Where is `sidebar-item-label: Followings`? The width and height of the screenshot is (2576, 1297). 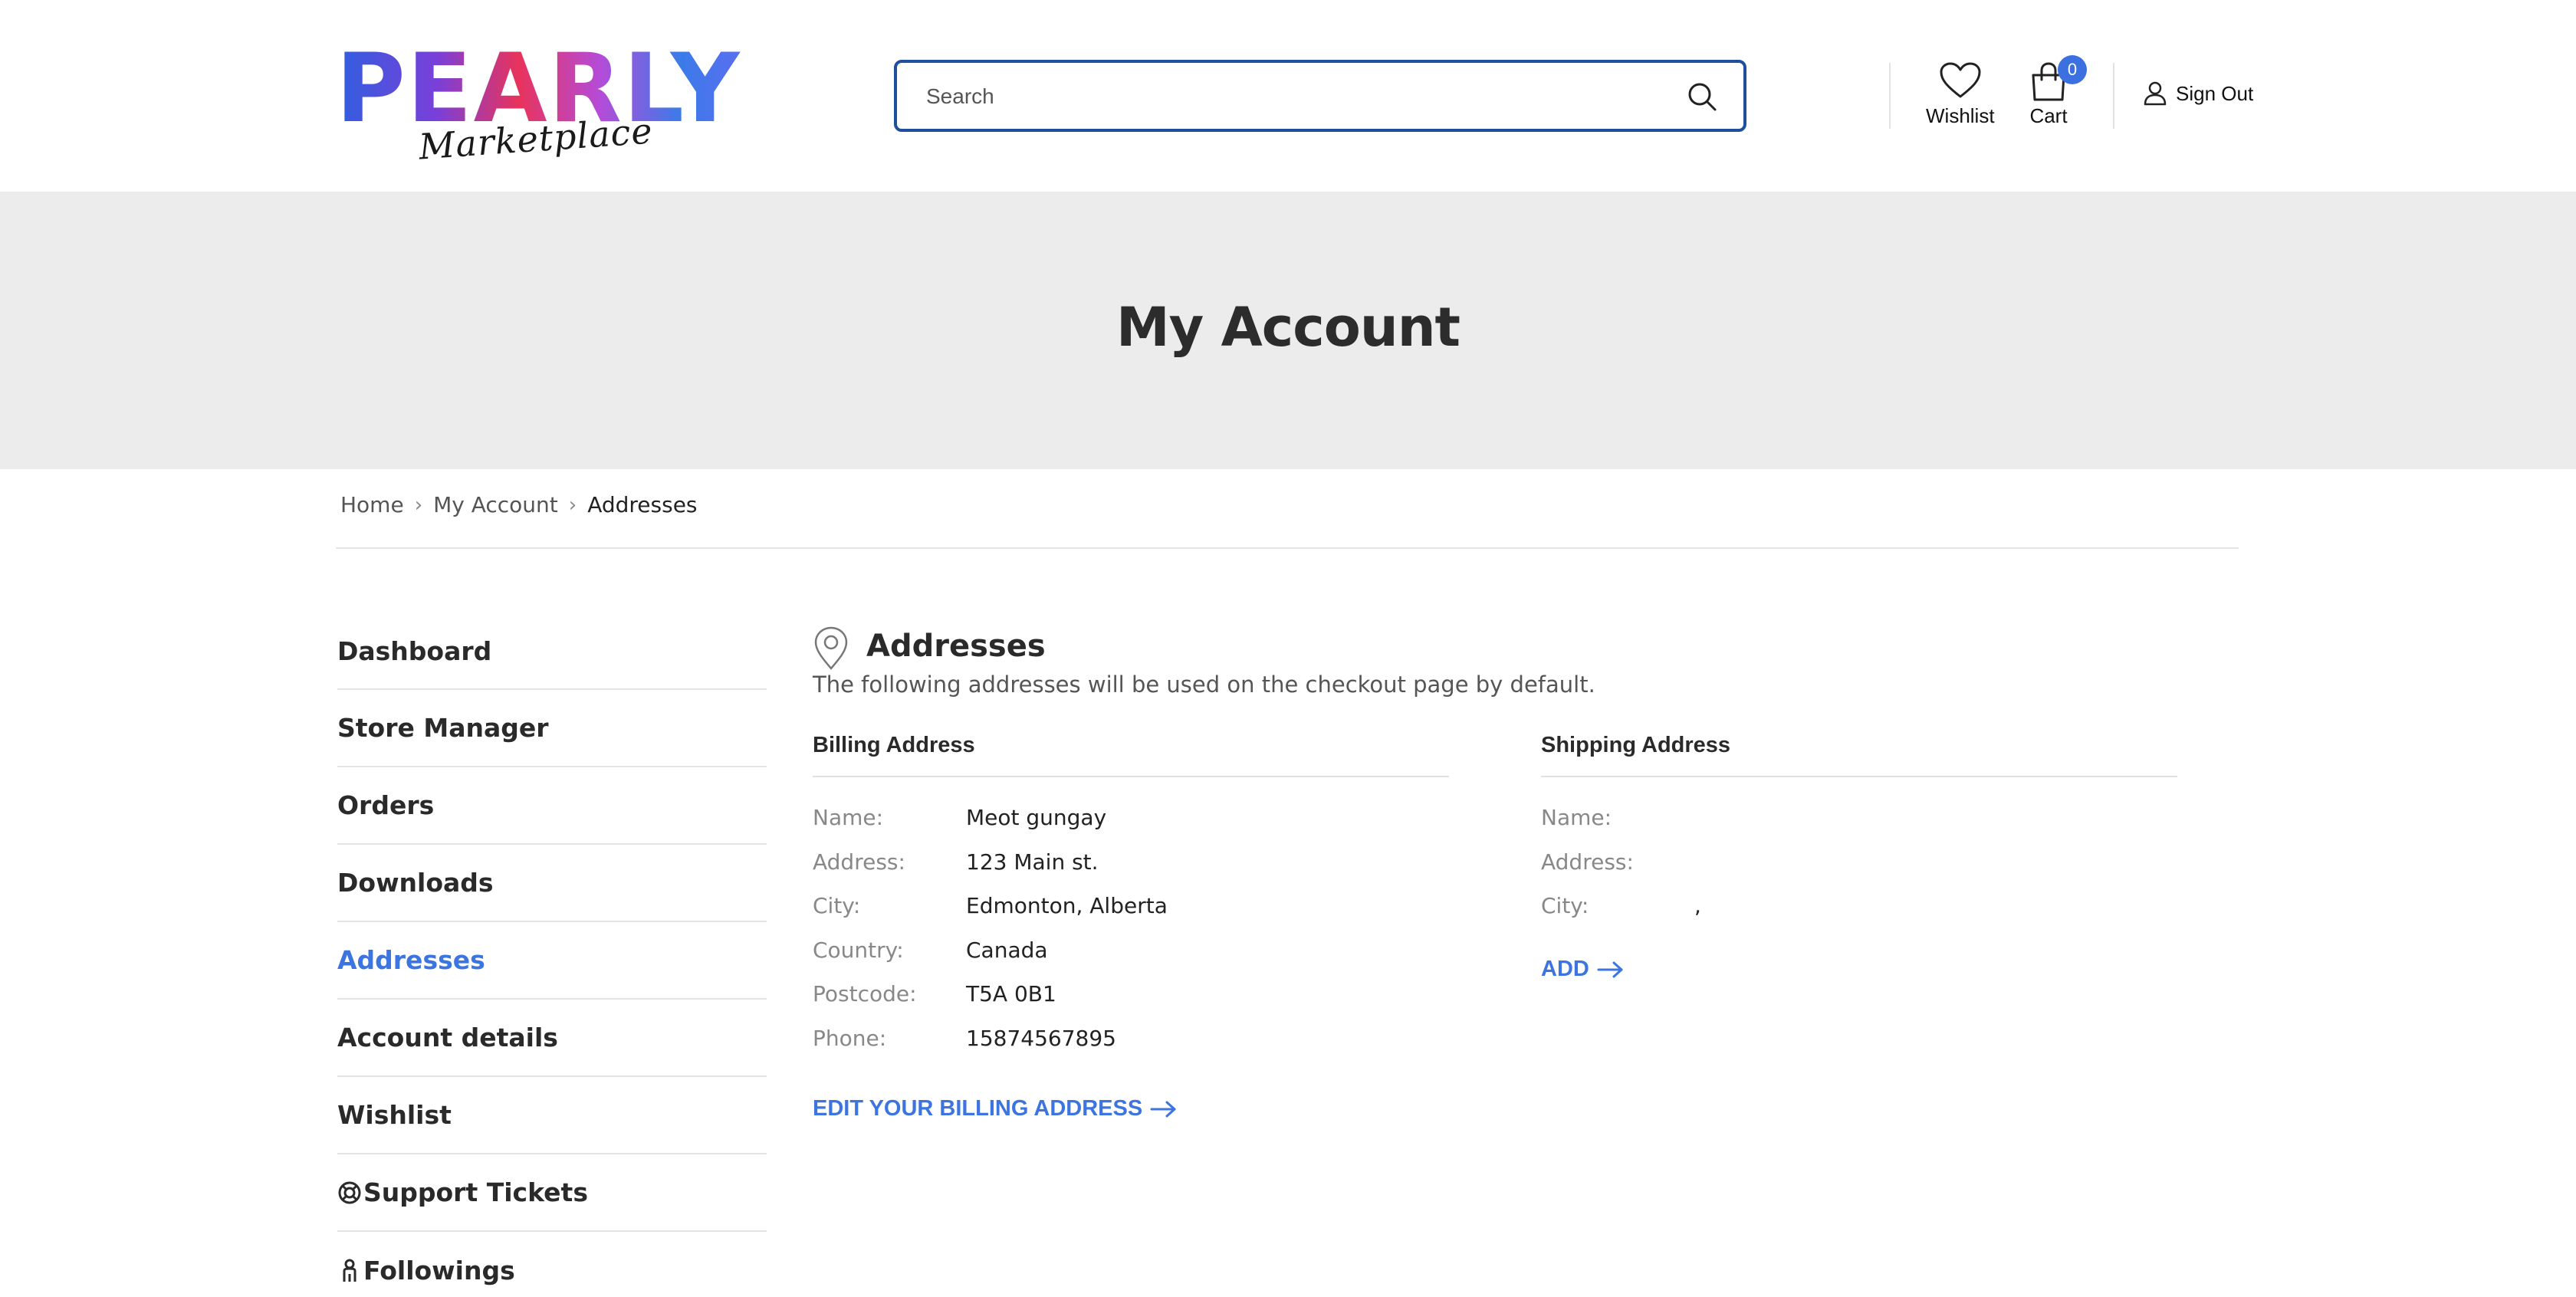
sidebar-item-label: Followings is located at coordinates (439, 1271).